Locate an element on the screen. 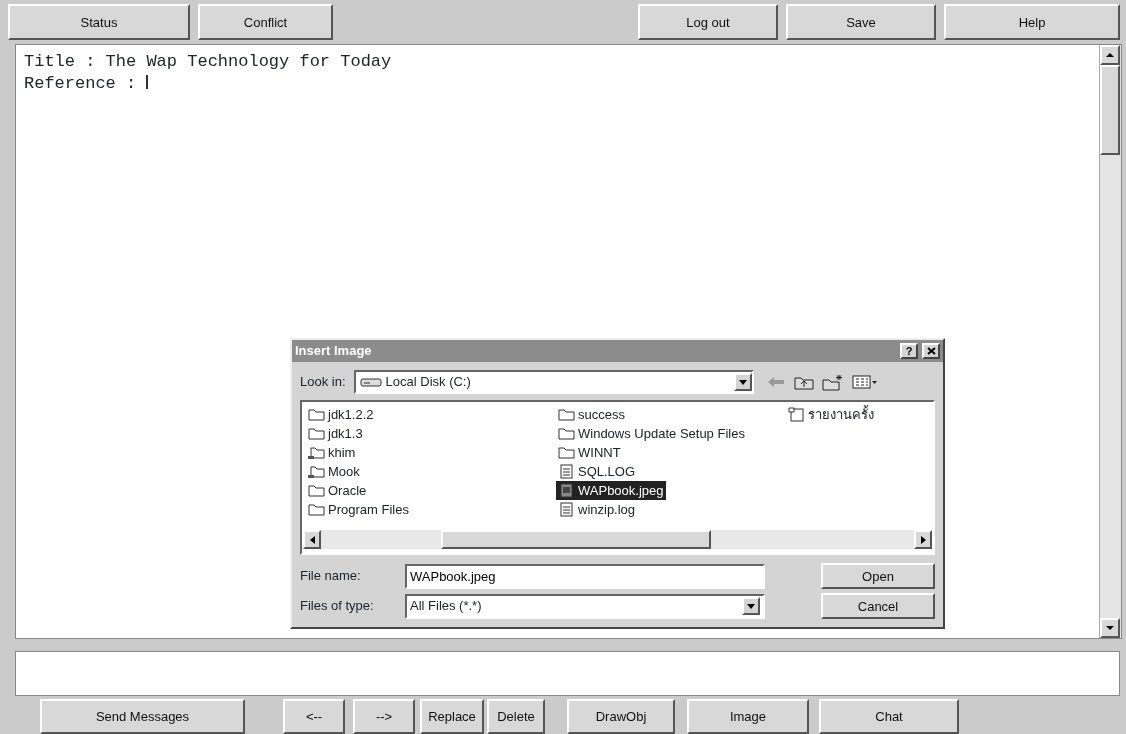  file-name-label: File name: is located at coordinates (331, 576).